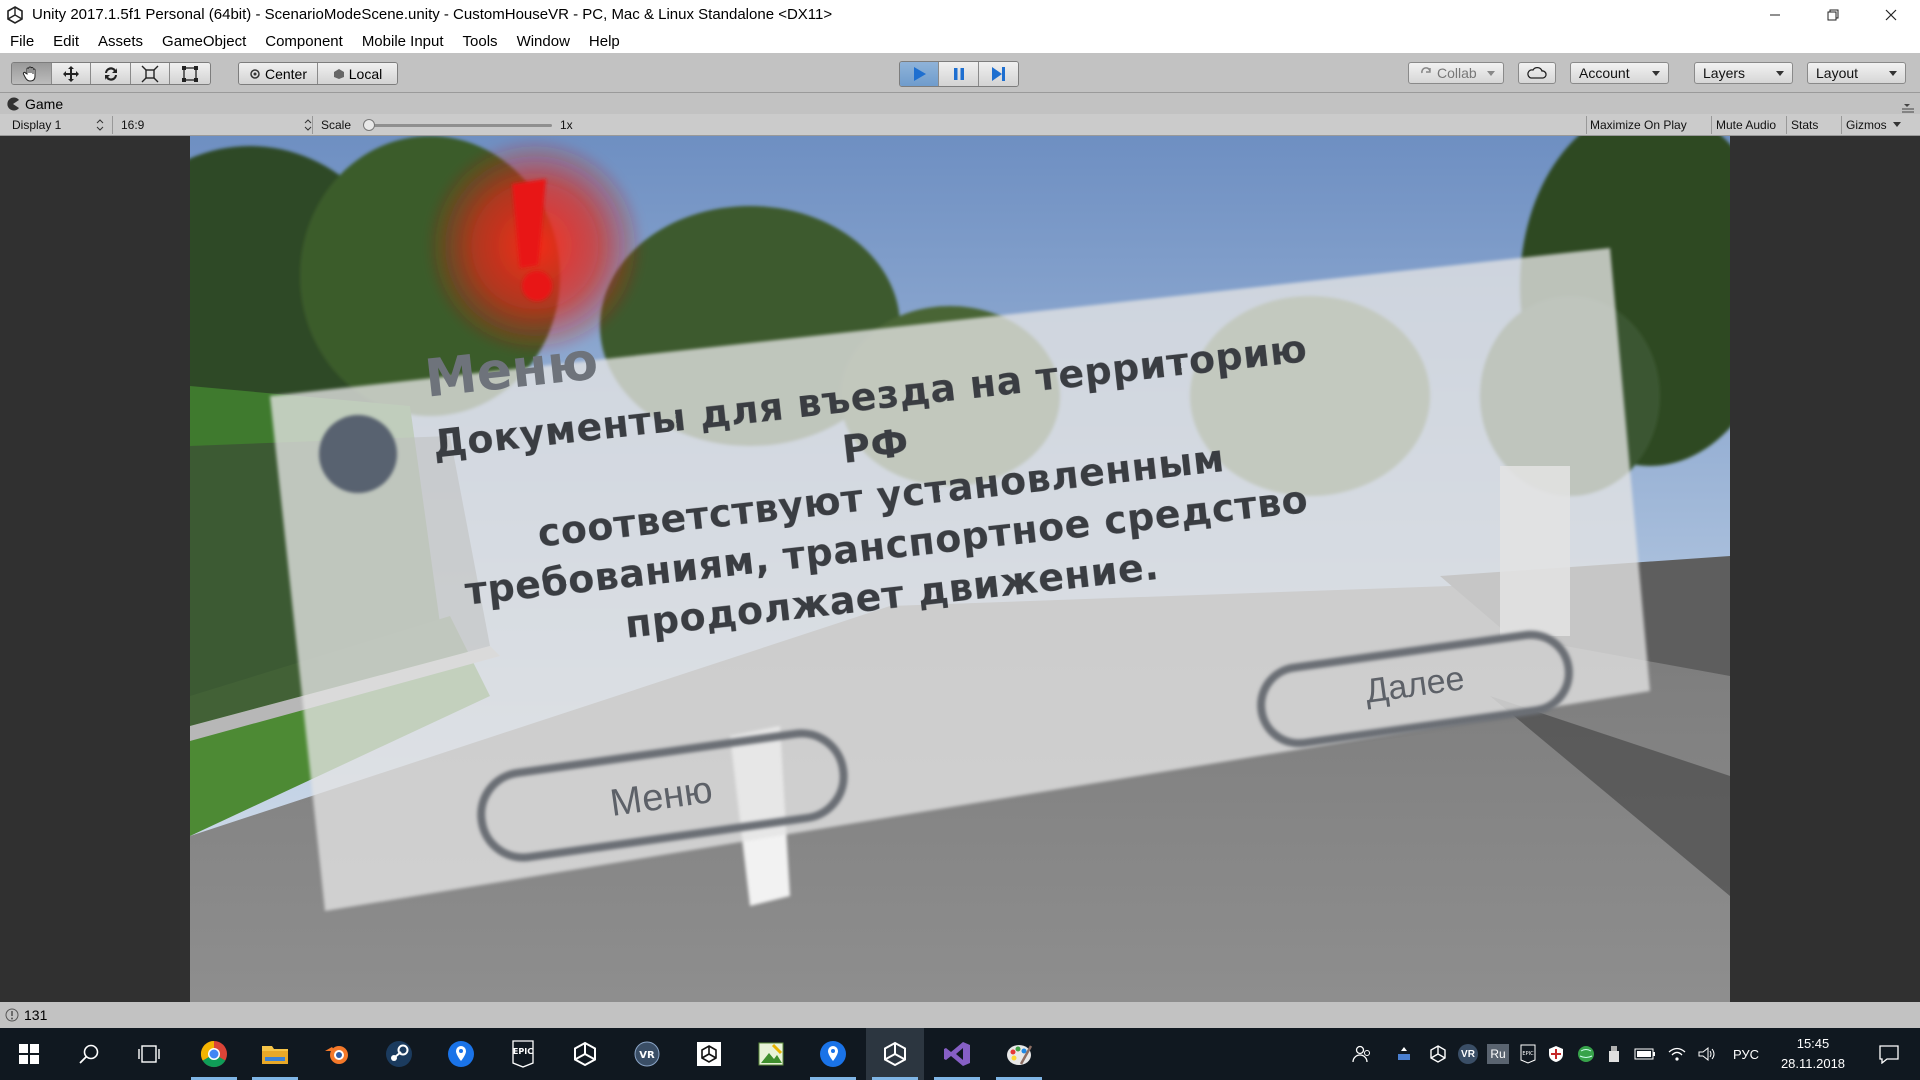  I want to click on menu-assets: Assets, so click(120, 41).